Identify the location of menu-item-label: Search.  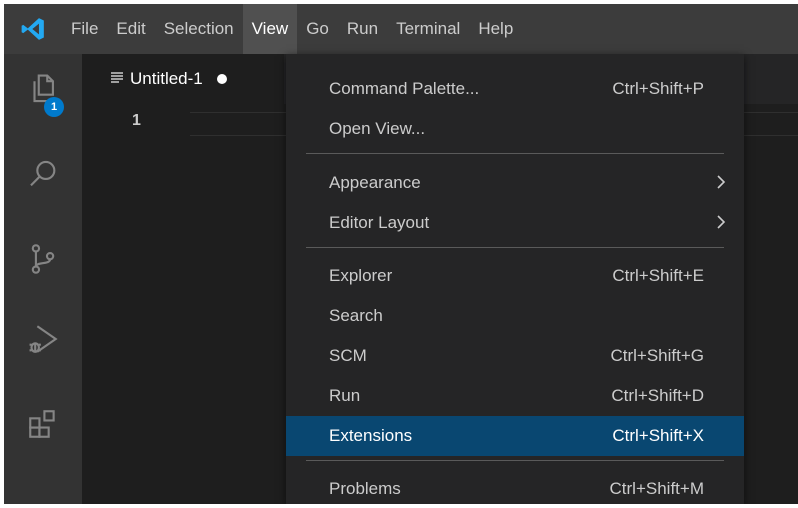
(356, 315).